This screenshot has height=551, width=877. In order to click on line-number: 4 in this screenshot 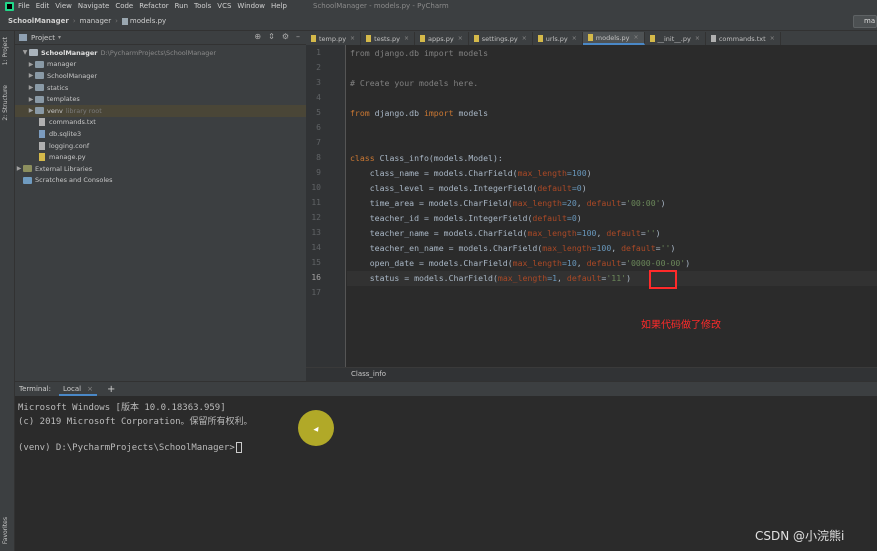, I will do `click(318, 97)`.